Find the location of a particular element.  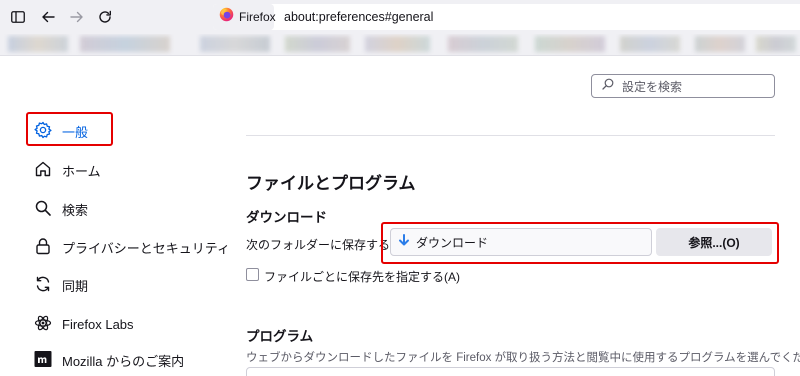

bookmarks-toolbar is located at coordinates (400, 45).